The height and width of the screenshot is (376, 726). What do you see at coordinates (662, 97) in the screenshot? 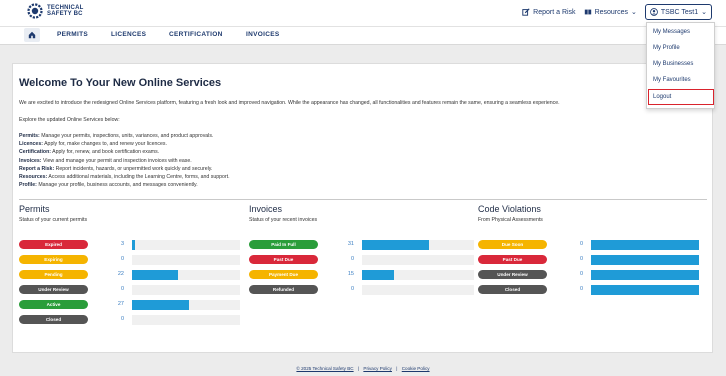
I see `logout-label: Logout` at bounding box center [662, 97].